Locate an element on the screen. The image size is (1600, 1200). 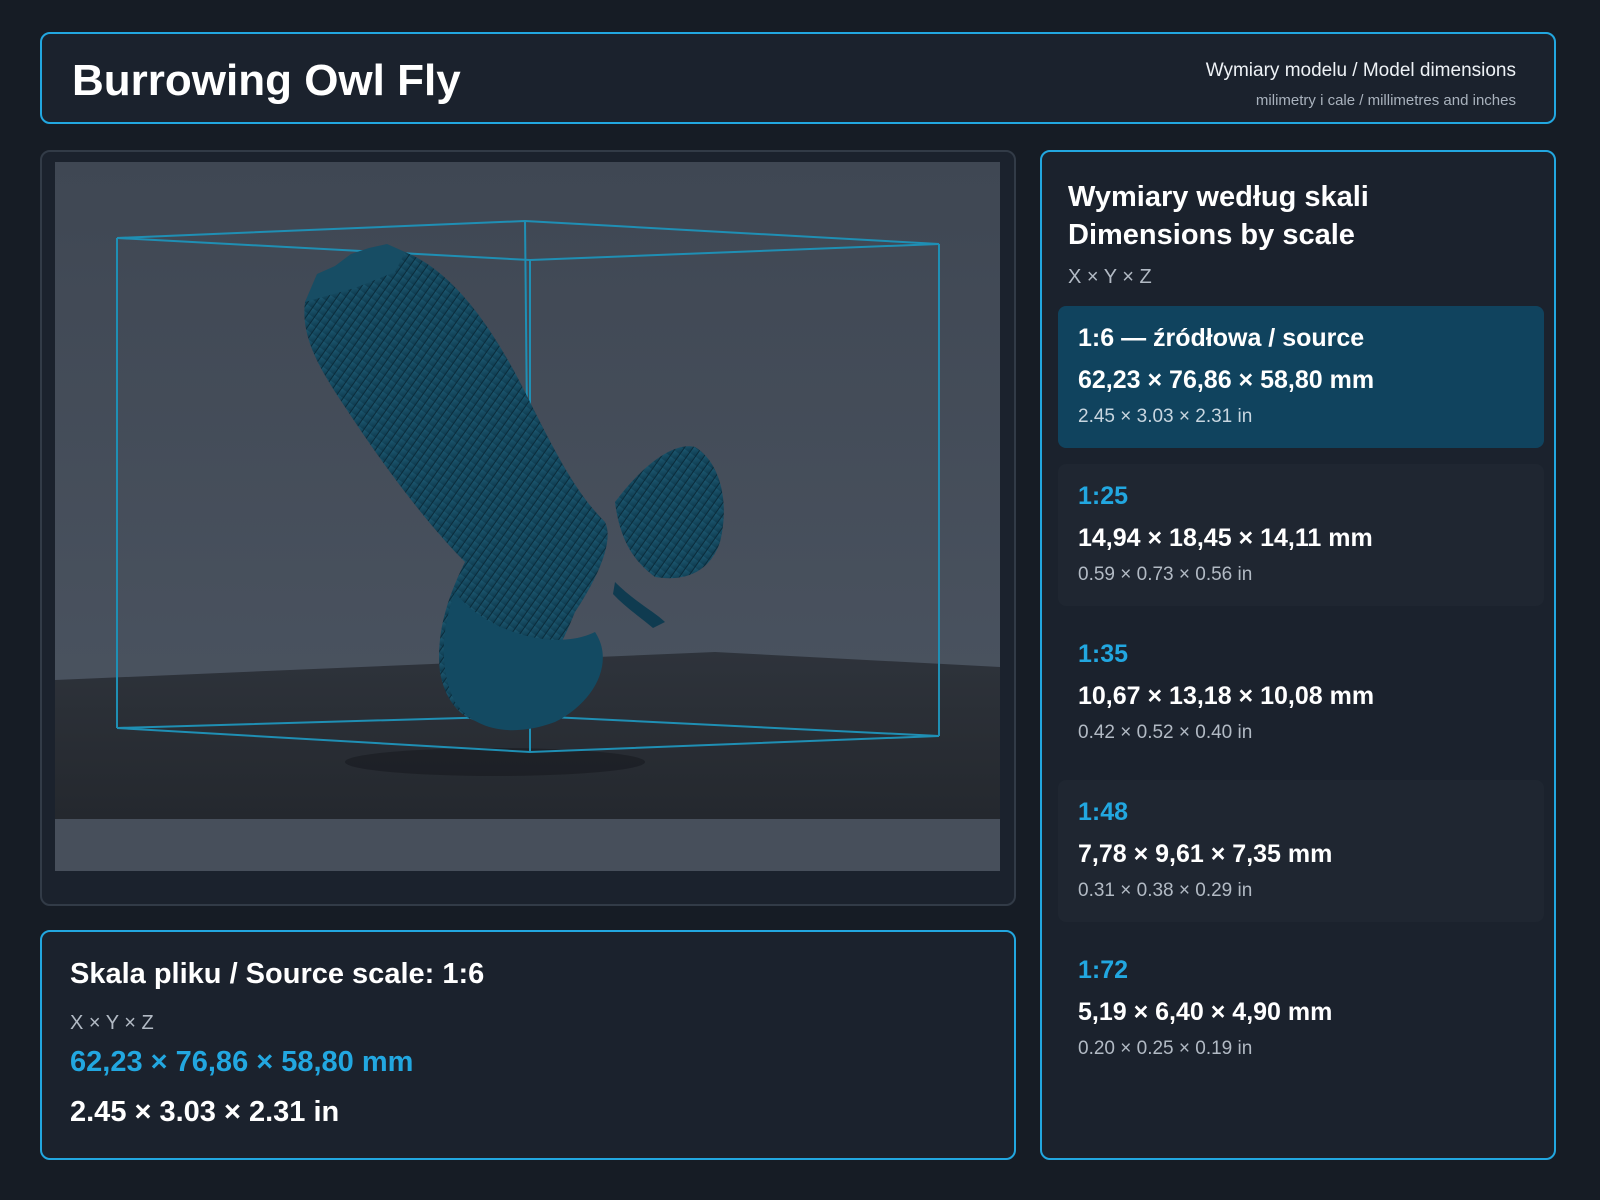
scale-axes-label: X × Y × Z is located at coordinates (1110, 277).